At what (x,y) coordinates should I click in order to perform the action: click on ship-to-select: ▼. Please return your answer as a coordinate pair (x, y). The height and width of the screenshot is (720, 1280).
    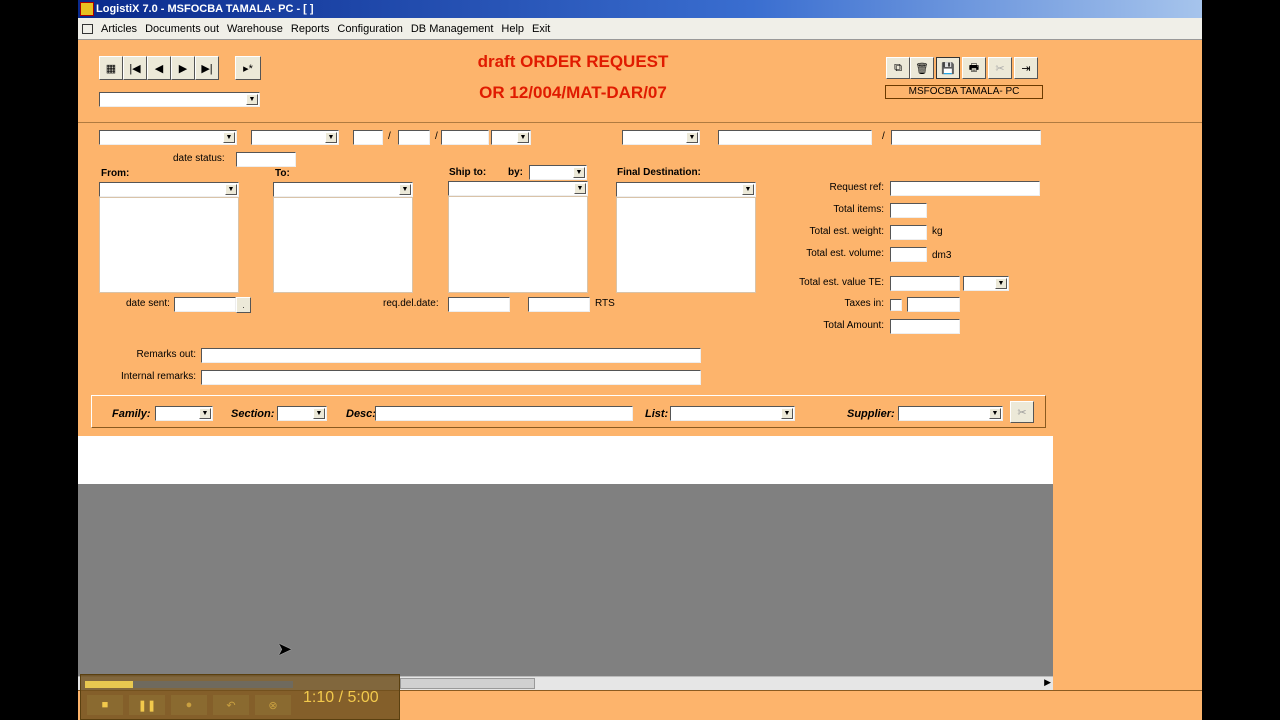
    Looking at the image, I should click on (518, 188).